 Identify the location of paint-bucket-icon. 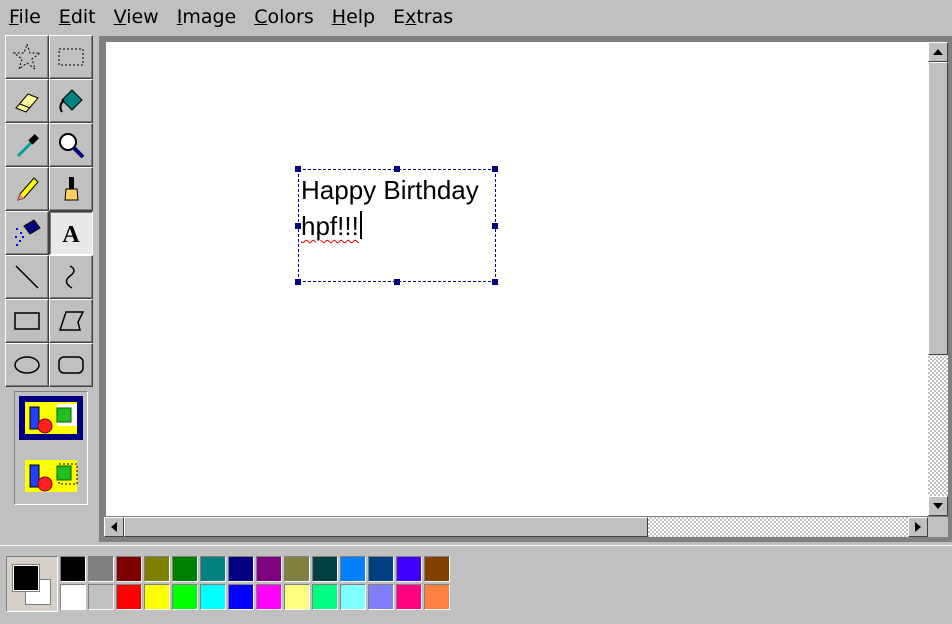
(71, 101).